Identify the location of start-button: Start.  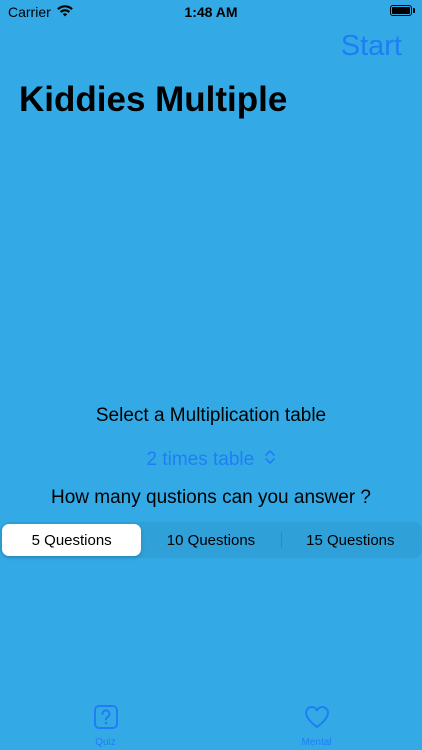
(371, 46).